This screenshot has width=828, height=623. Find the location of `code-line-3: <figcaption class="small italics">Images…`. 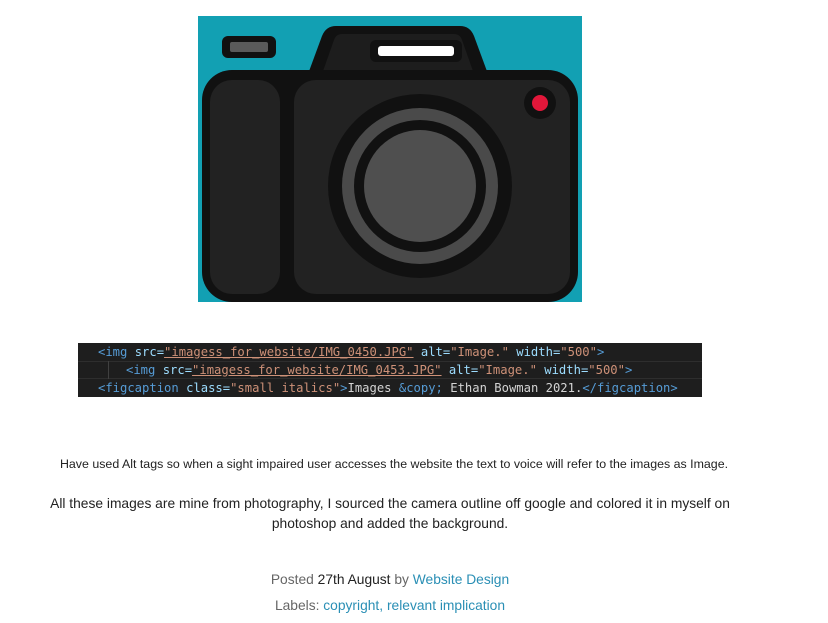

code-line-3: <figcaption class="small italics">Images… is located at coordinates (388, 388).